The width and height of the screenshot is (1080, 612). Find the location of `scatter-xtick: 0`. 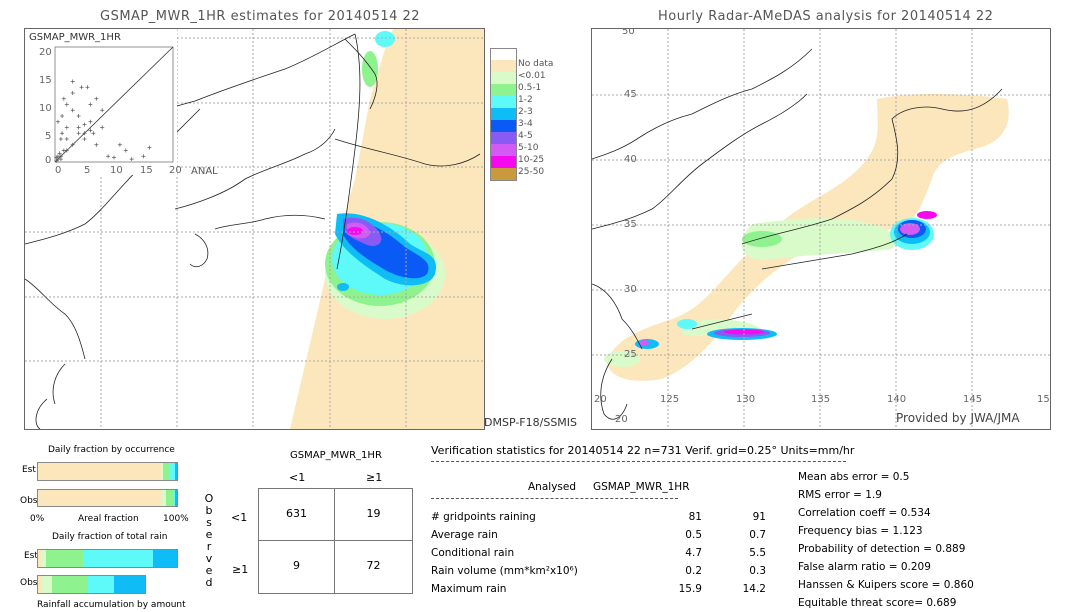

scatter-xtick: 0 is located at coordinates (58, 170).